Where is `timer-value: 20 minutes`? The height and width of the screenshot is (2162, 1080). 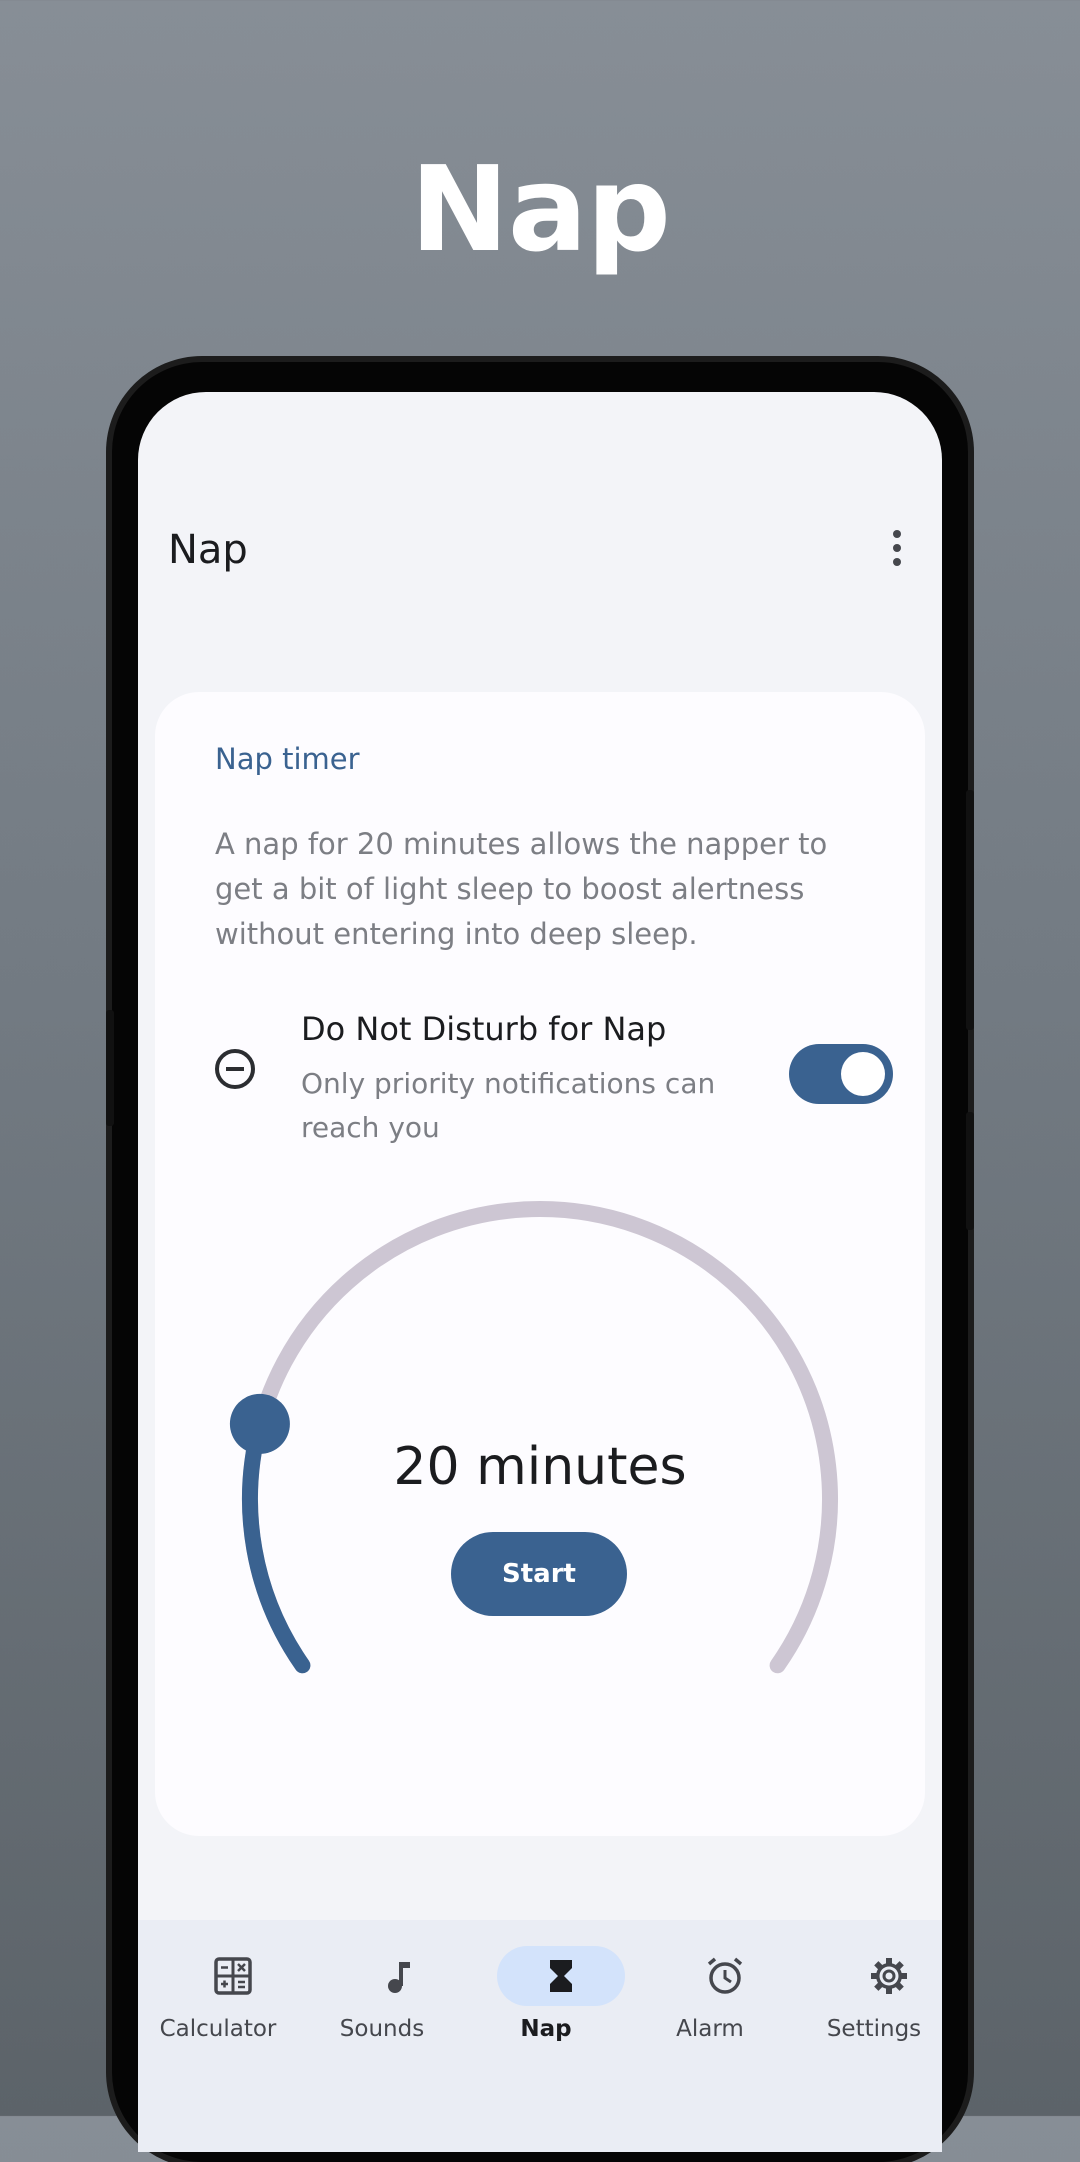 timer-value: 20 minutes is located at coordinates (540, 1467).